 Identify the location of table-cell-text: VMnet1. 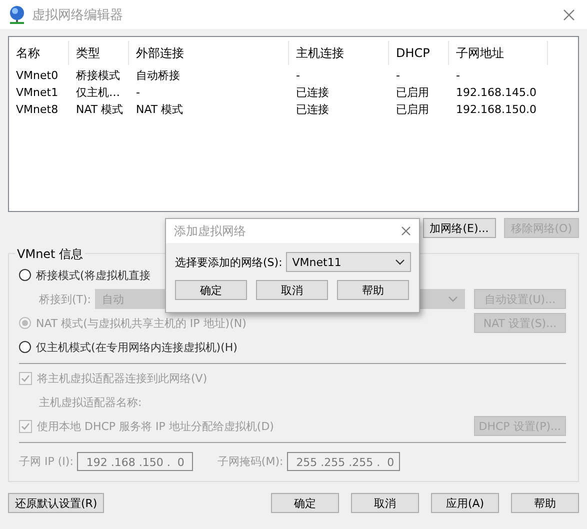
(37, 92).